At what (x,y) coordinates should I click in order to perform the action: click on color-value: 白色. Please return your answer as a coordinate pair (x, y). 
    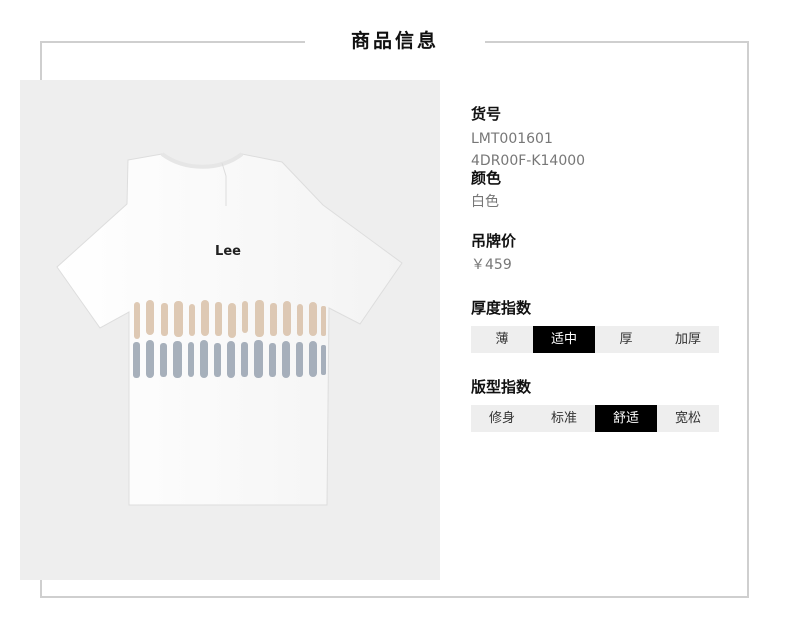
    Looking at the image, I should click on (485, 202).